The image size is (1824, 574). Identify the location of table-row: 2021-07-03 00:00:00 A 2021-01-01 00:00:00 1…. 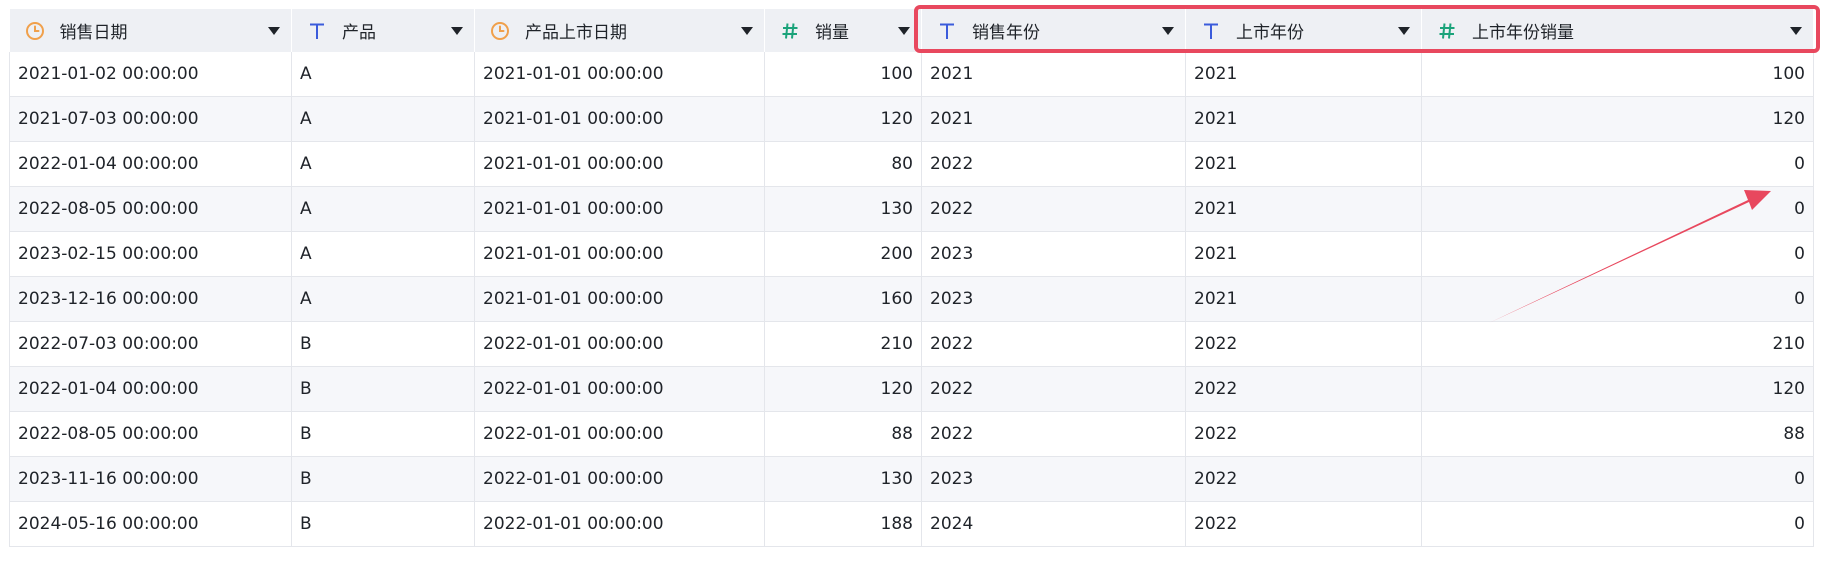
(911, 119).